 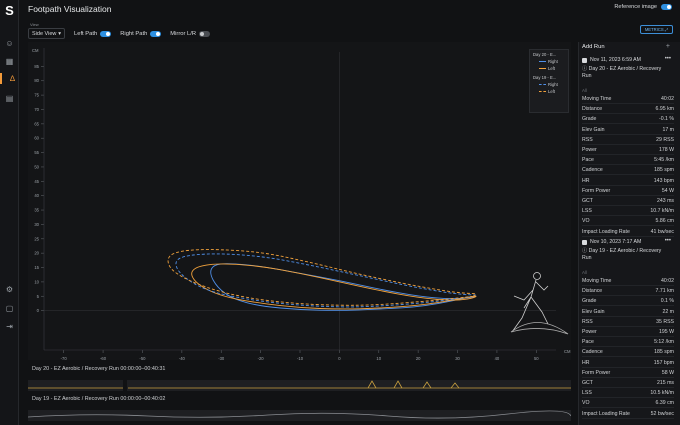 What do you see at coordinates (628, 394) in the screenshot?
I see `metric-row: LSS 10.5 kN/m` at bounding box center [628, 394].